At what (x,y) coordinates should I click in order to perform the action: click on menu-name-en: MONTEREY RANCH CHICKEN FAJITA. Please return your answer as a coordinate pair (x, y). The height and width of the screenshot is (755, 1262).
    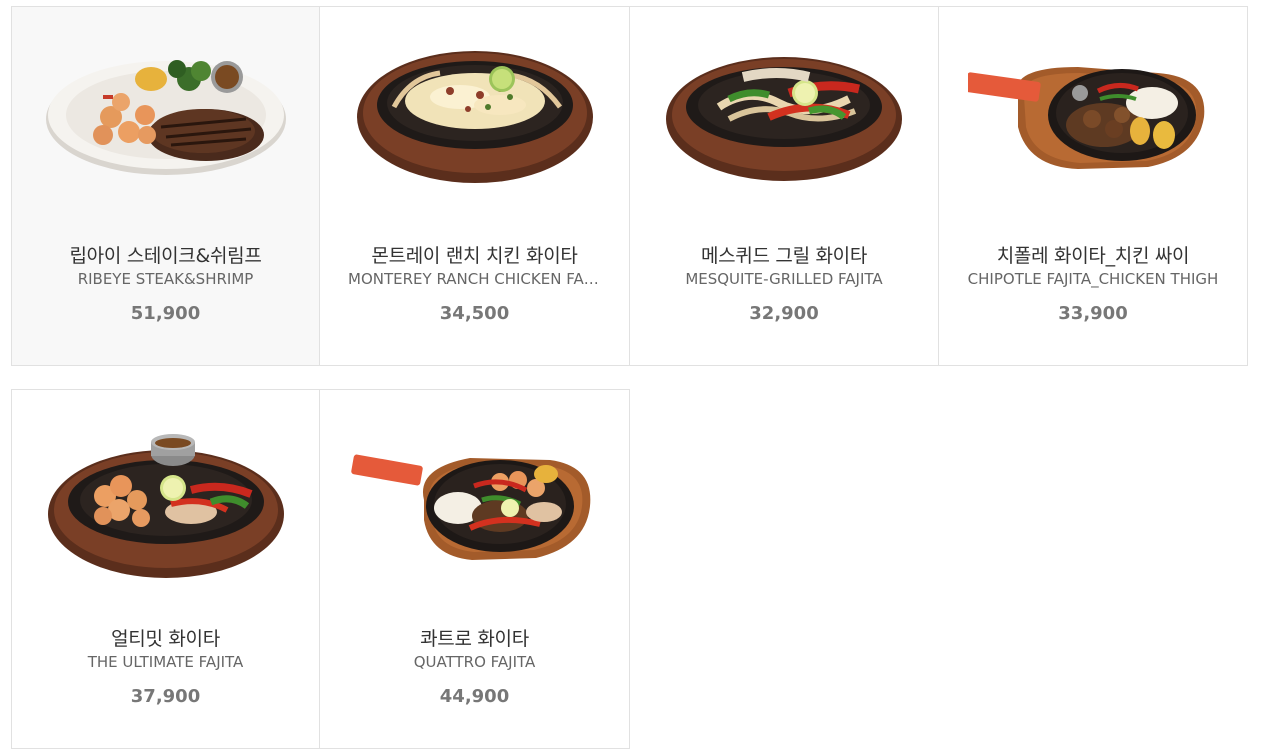
    Looking at the image, I should click on (474, 279).